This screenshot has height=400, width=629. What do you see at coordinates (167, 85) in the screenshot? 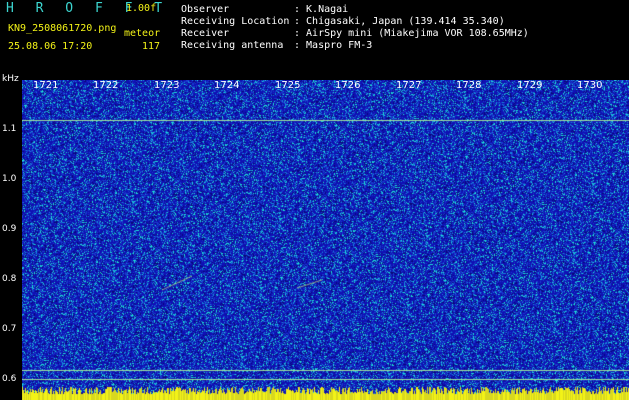
I see `x-tick-label: 1723` at bounding box center [167, 85].